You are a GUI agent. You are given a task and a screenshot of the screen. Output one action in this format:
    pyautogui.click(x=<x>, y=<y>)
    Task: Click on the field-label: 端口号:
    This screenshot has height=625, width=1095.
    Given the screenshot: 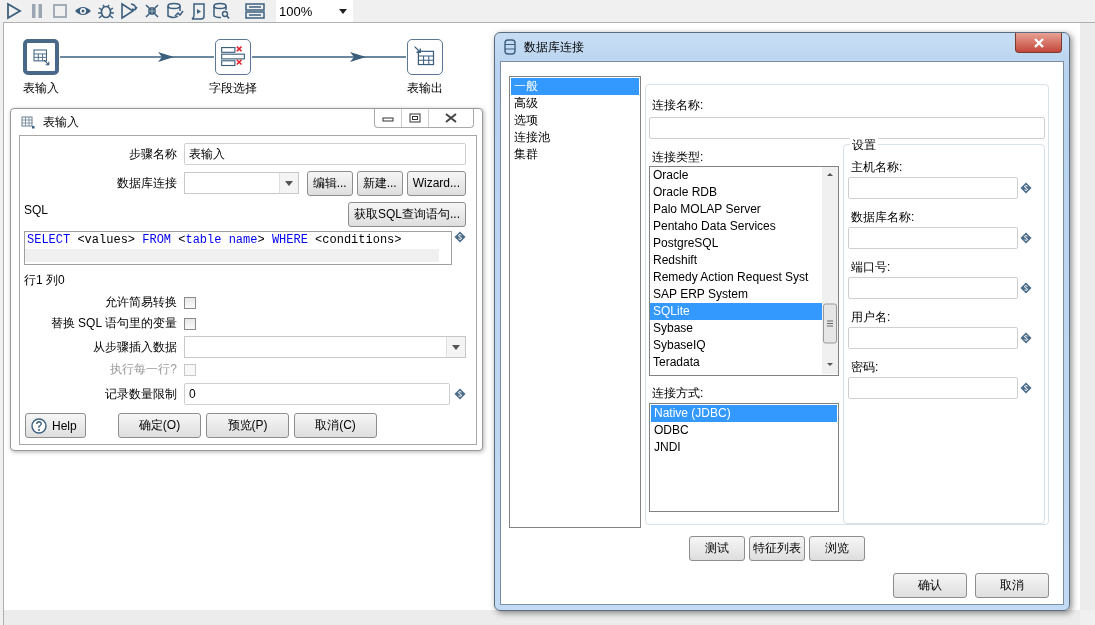 What is the action you would take?
    pyautogui.click(x=871, y=267)
    